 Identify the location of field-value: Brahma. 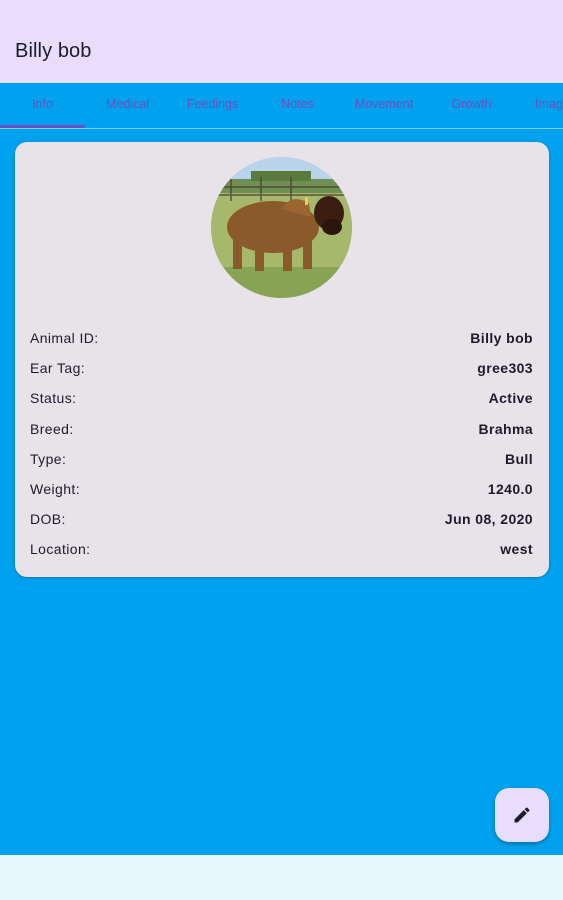
(505, 429).